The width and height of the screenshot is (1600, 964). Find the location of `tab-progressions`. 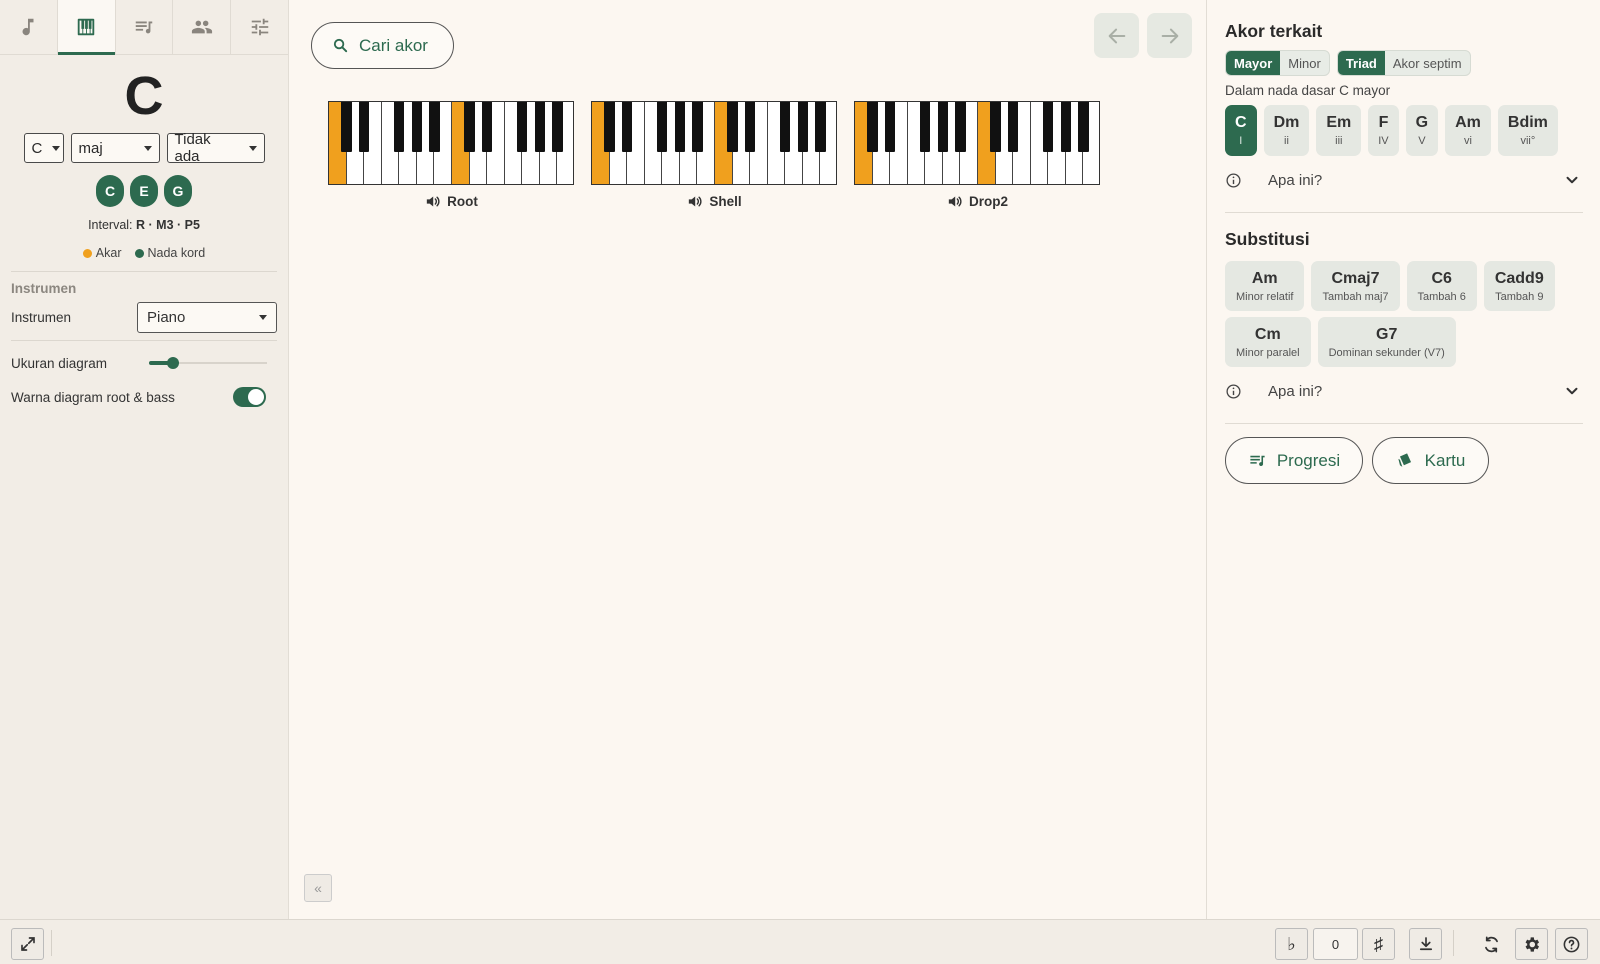

tab-progressions is located at coordinates (145, 27).